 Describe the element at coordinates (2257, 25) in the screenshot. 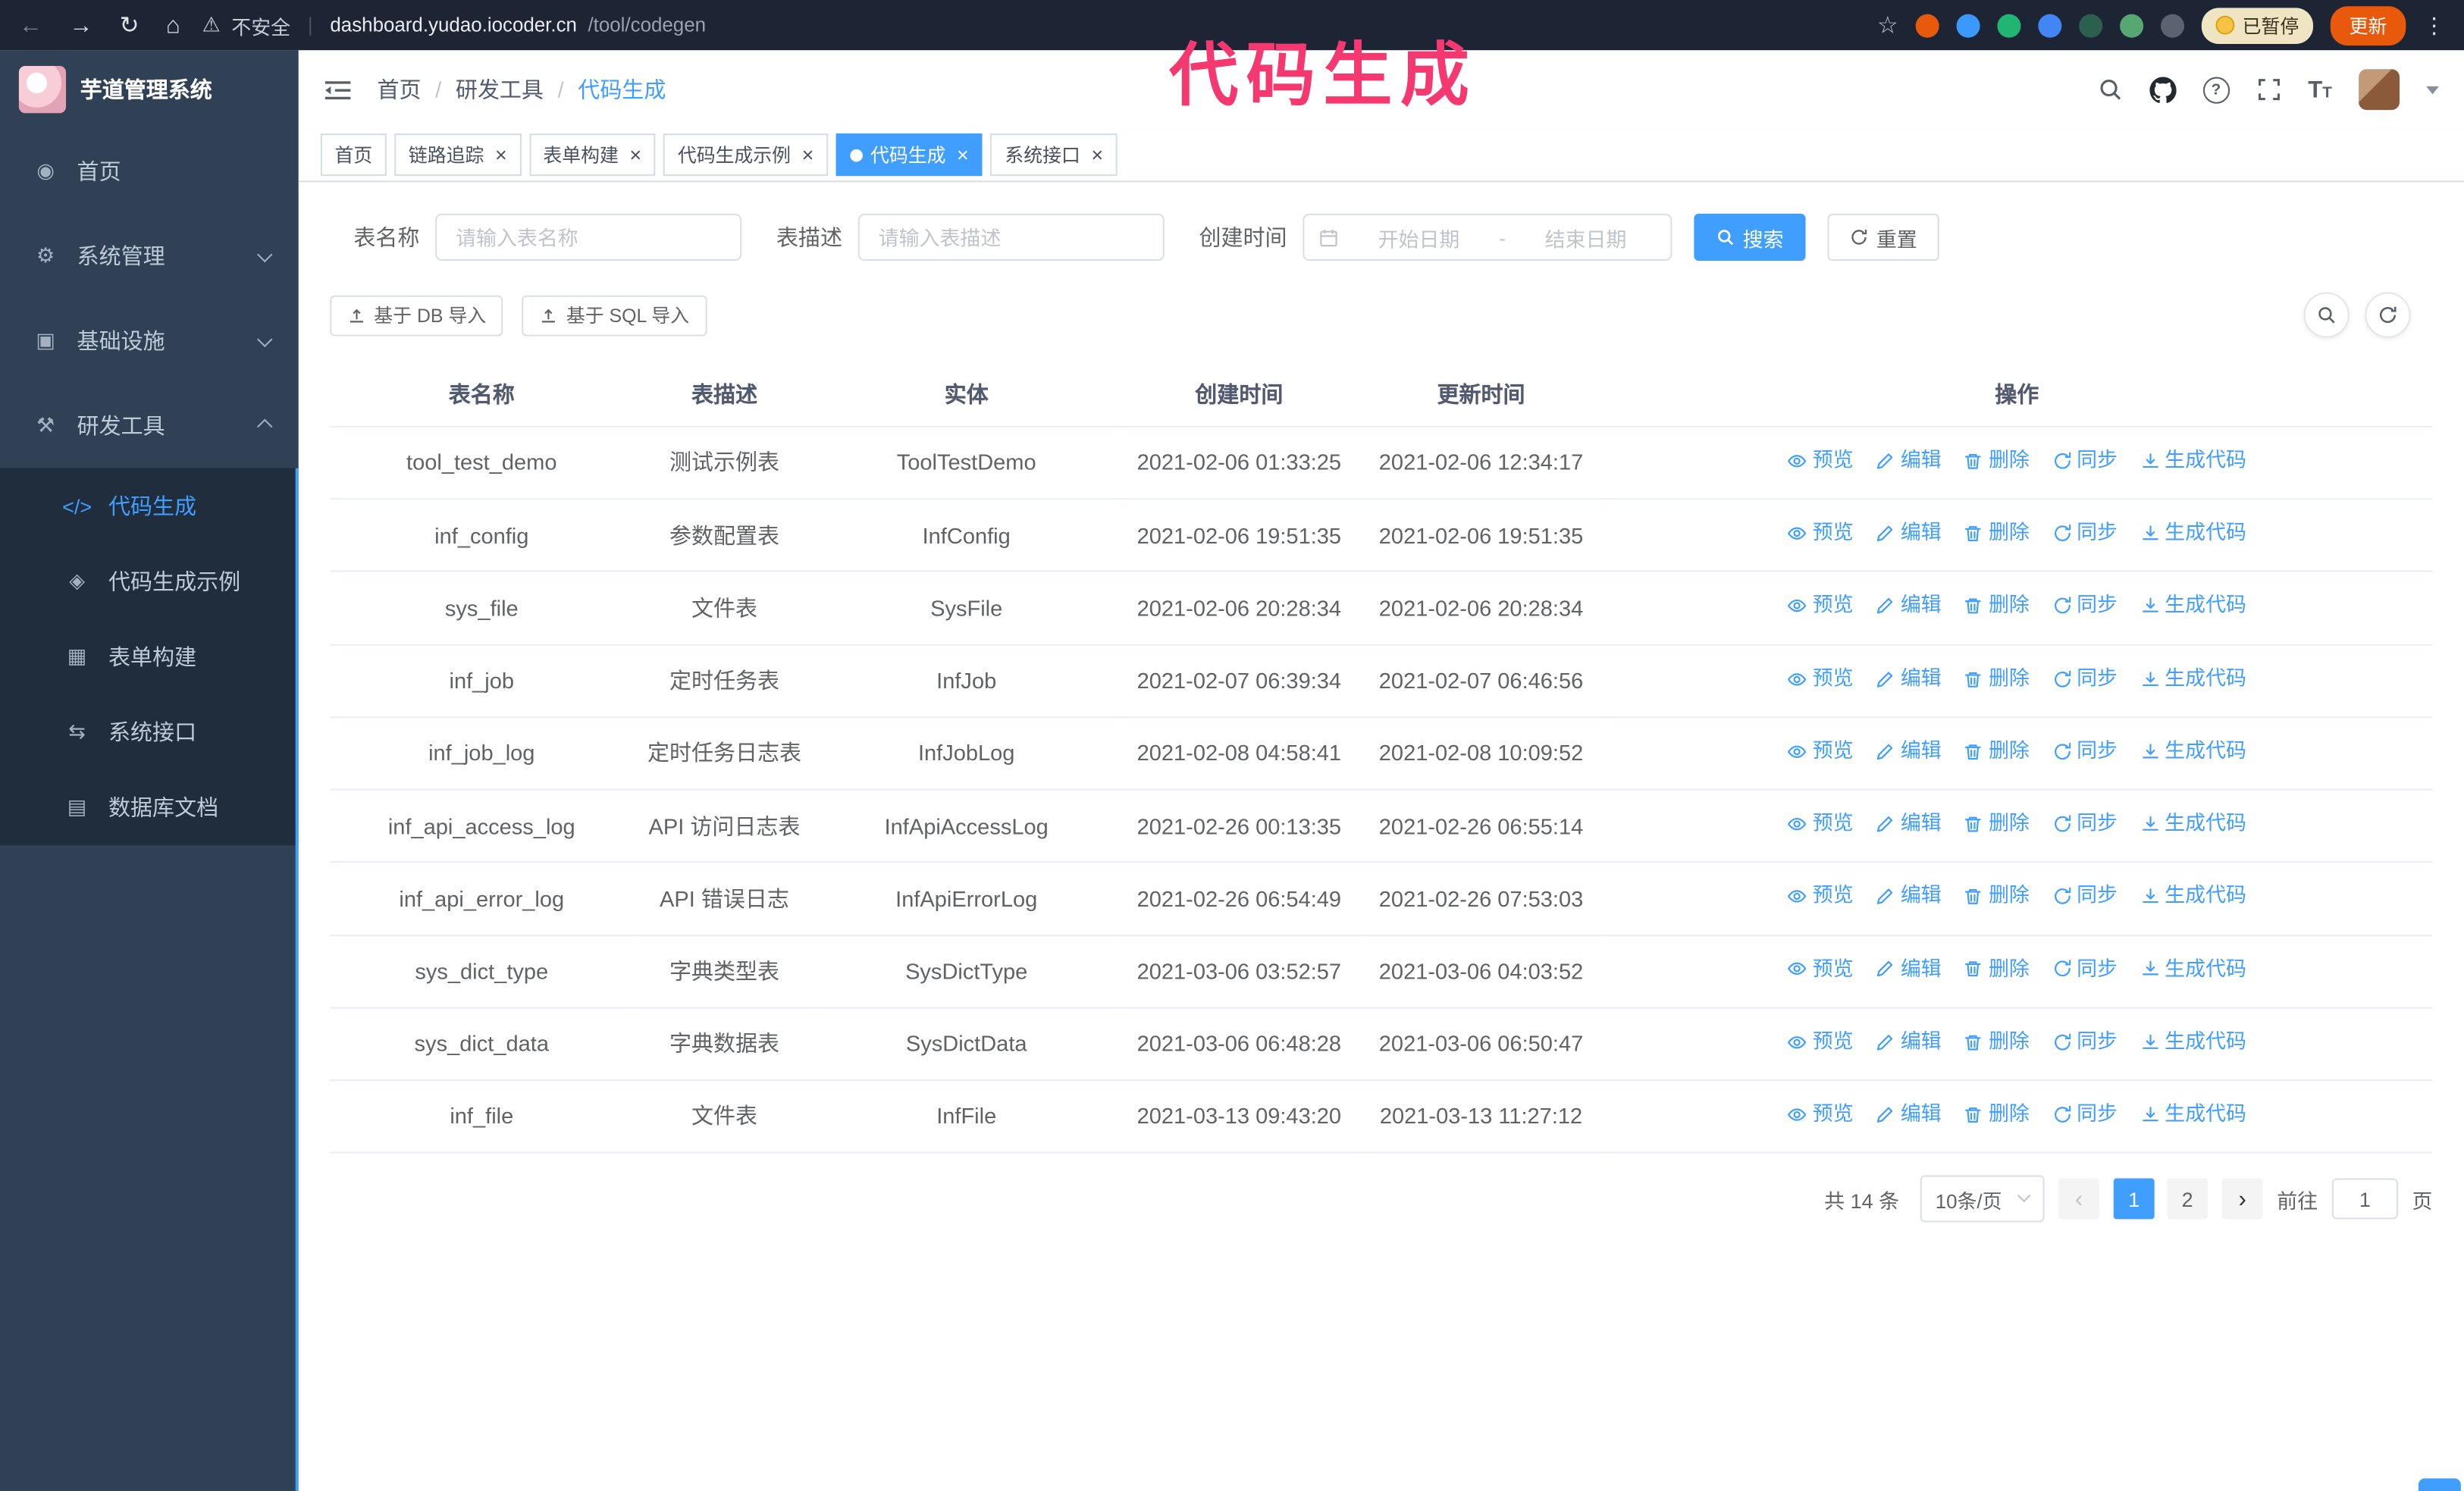

I see `paused-badge: 已暂停` at that location.